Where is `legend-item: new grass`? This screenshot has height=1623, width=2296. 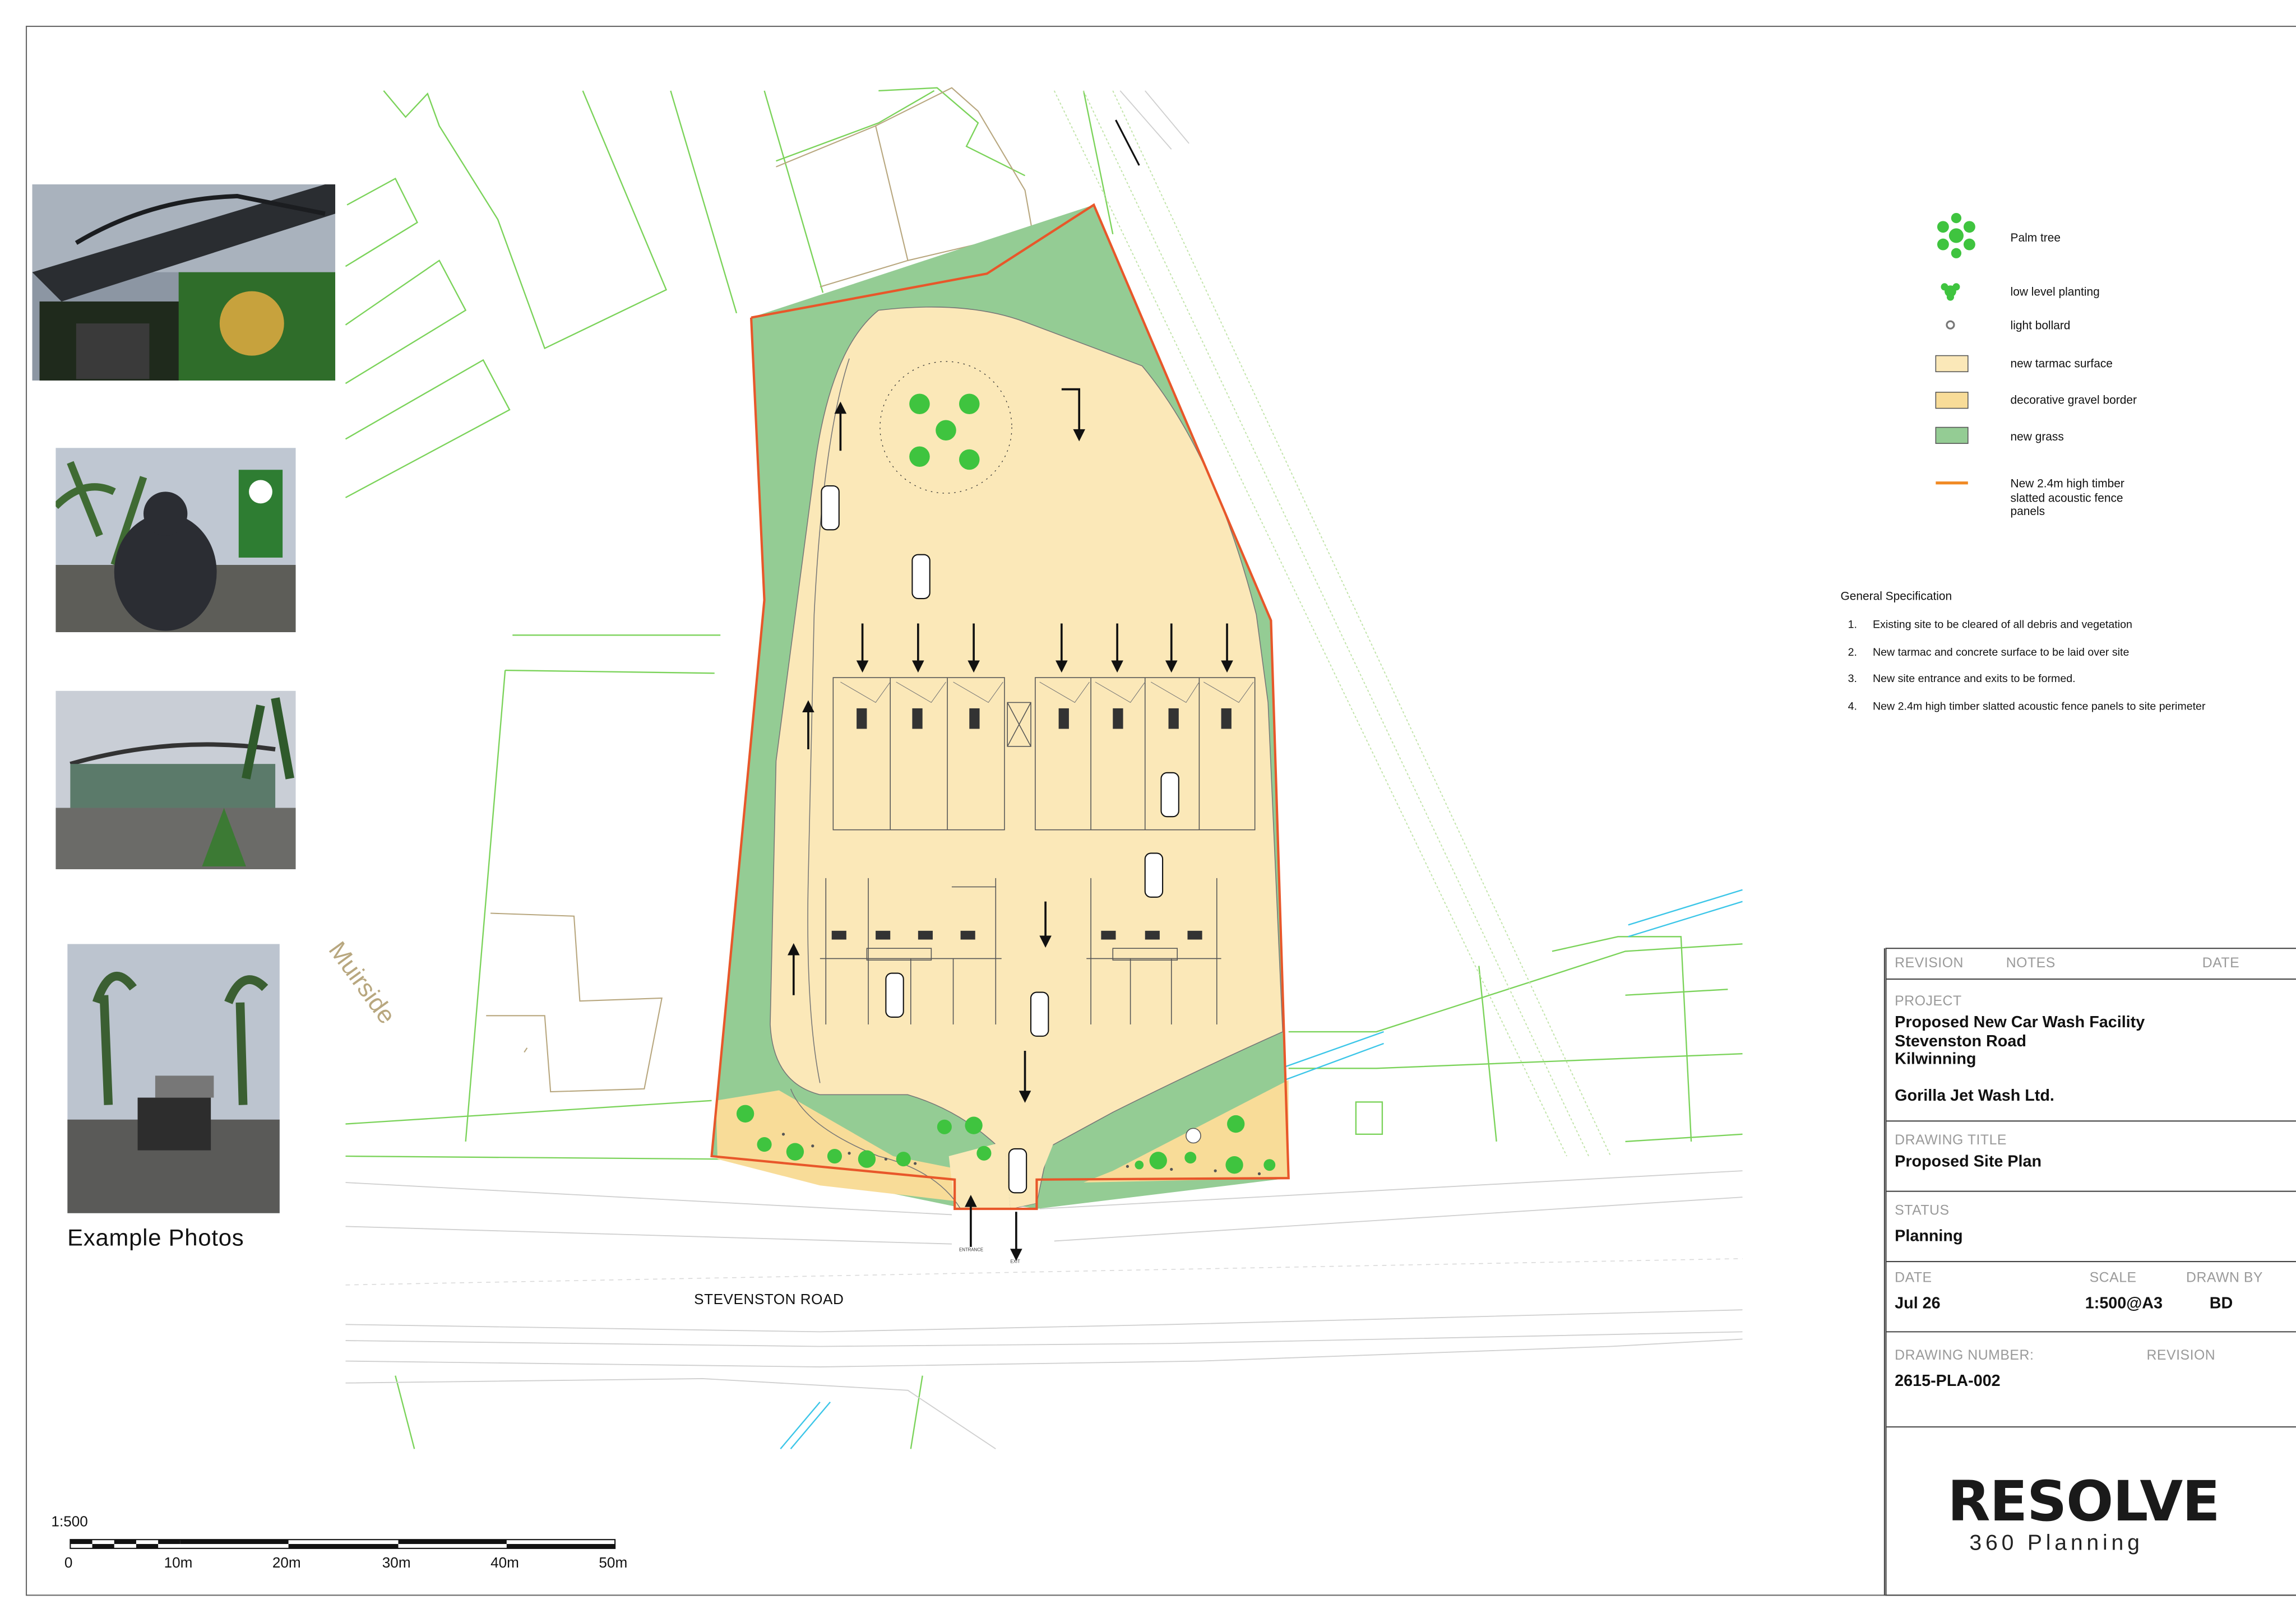 legend-item: new grass is located at coordinates (2037, 437).